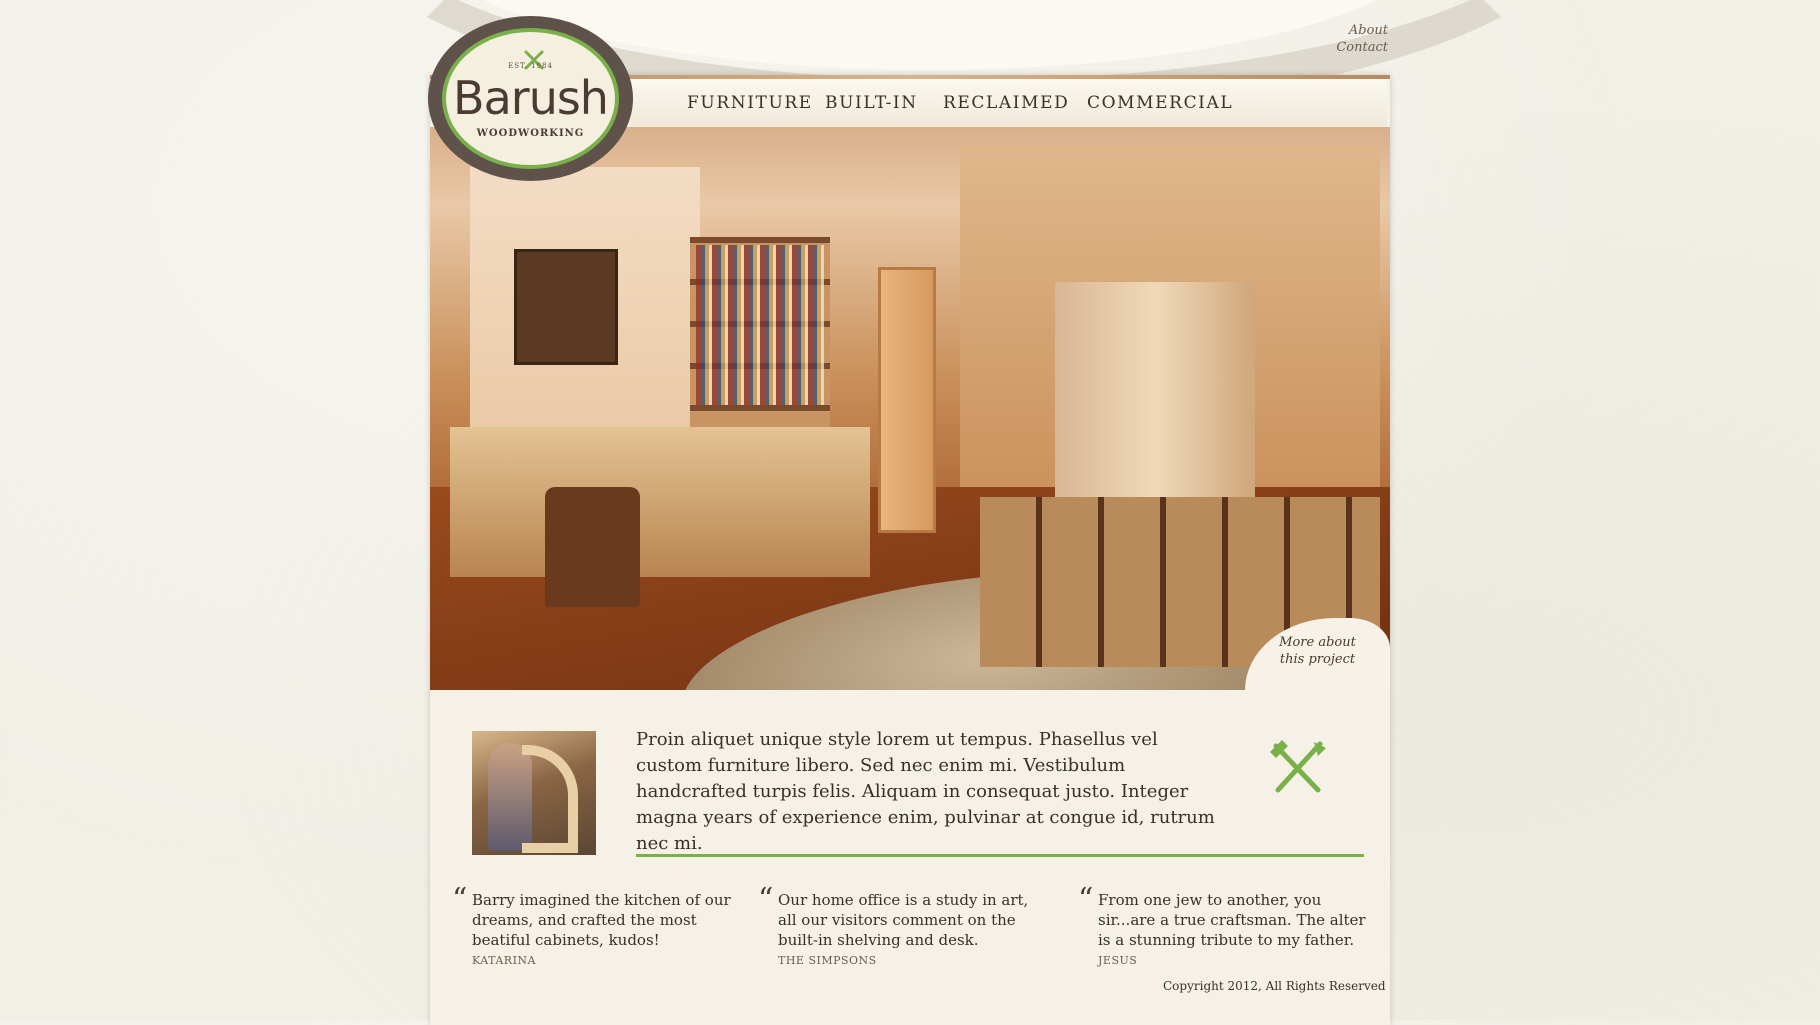  I want to click on door, so click(907, 400).